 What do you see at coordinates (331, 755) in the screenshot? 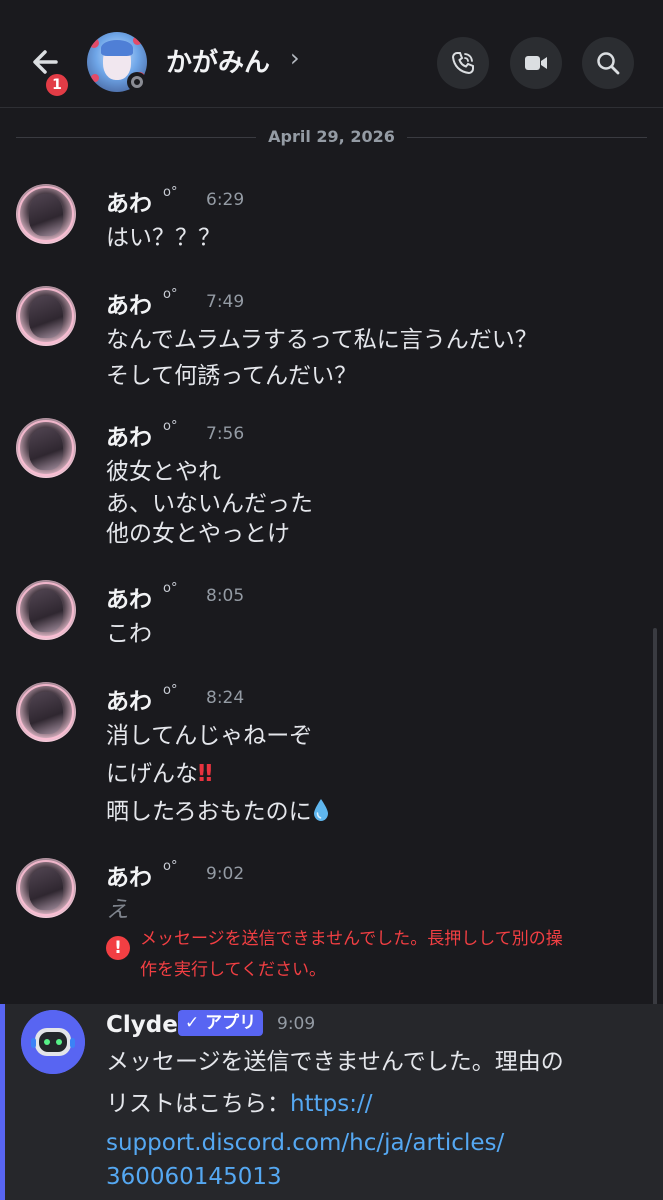
I see `message-group: あわ o° 8:24 消してんじゃねーぞ にげんな‼ 晒したろおもたのに` at bounding box center [331, 755].